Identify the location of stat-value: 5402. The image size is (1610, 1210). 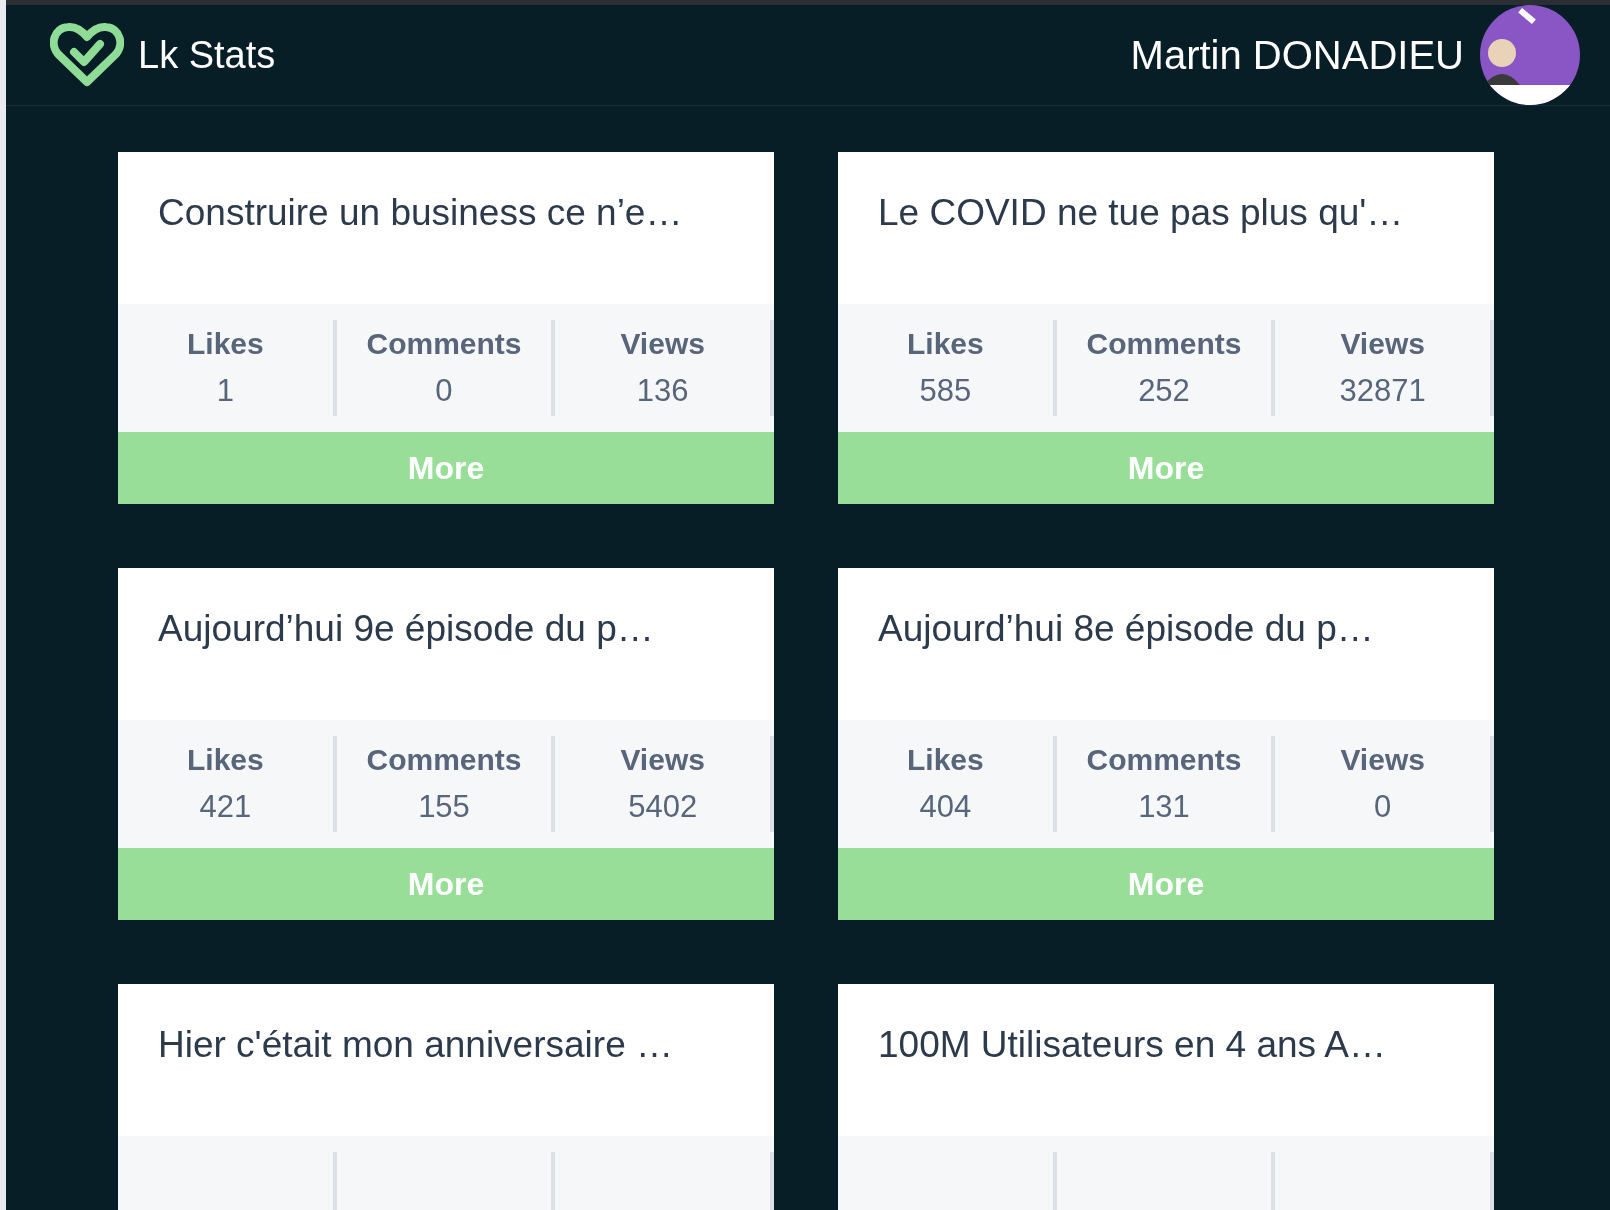
(663, 807).